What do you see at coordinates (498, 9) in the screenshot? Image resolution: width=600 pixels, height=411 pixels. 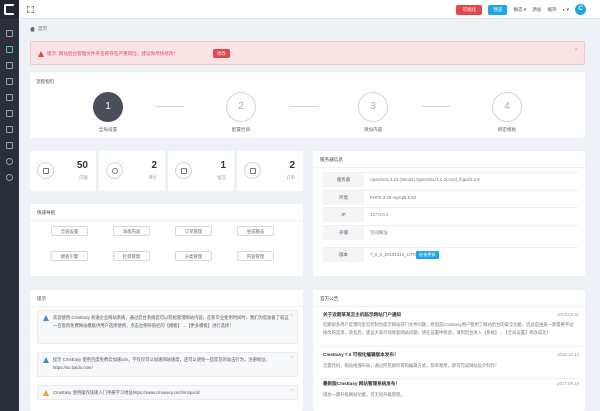 I see `preview-button: 预览` at bounding box center [498, 9].